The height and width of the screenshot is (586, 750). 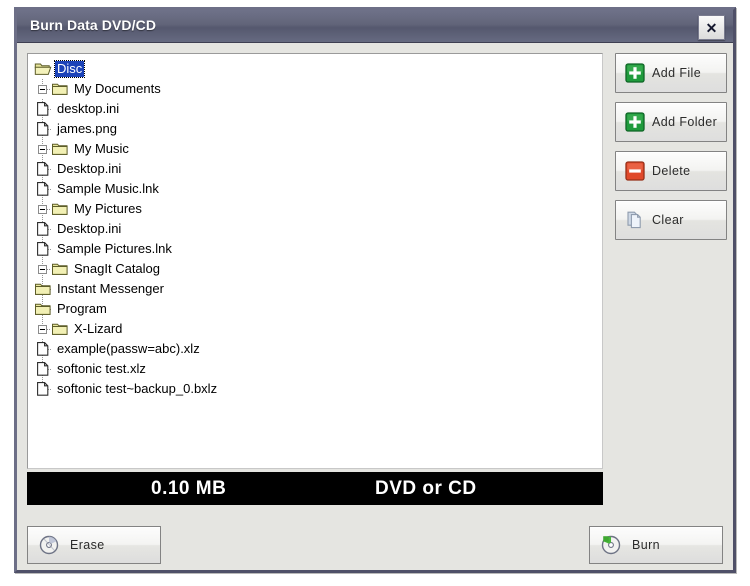 What do you see at coordinates (318, 309) in the screenshot?
I see `tree-node: Program` at bounding box center [318, 309].